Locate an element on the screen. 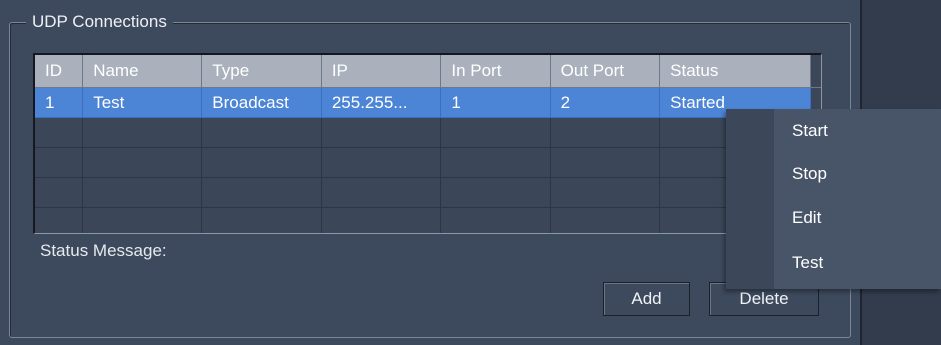 The width and height of the screenshot is (941, 345). column-header-name: Name is located at coordinates (142, 71).